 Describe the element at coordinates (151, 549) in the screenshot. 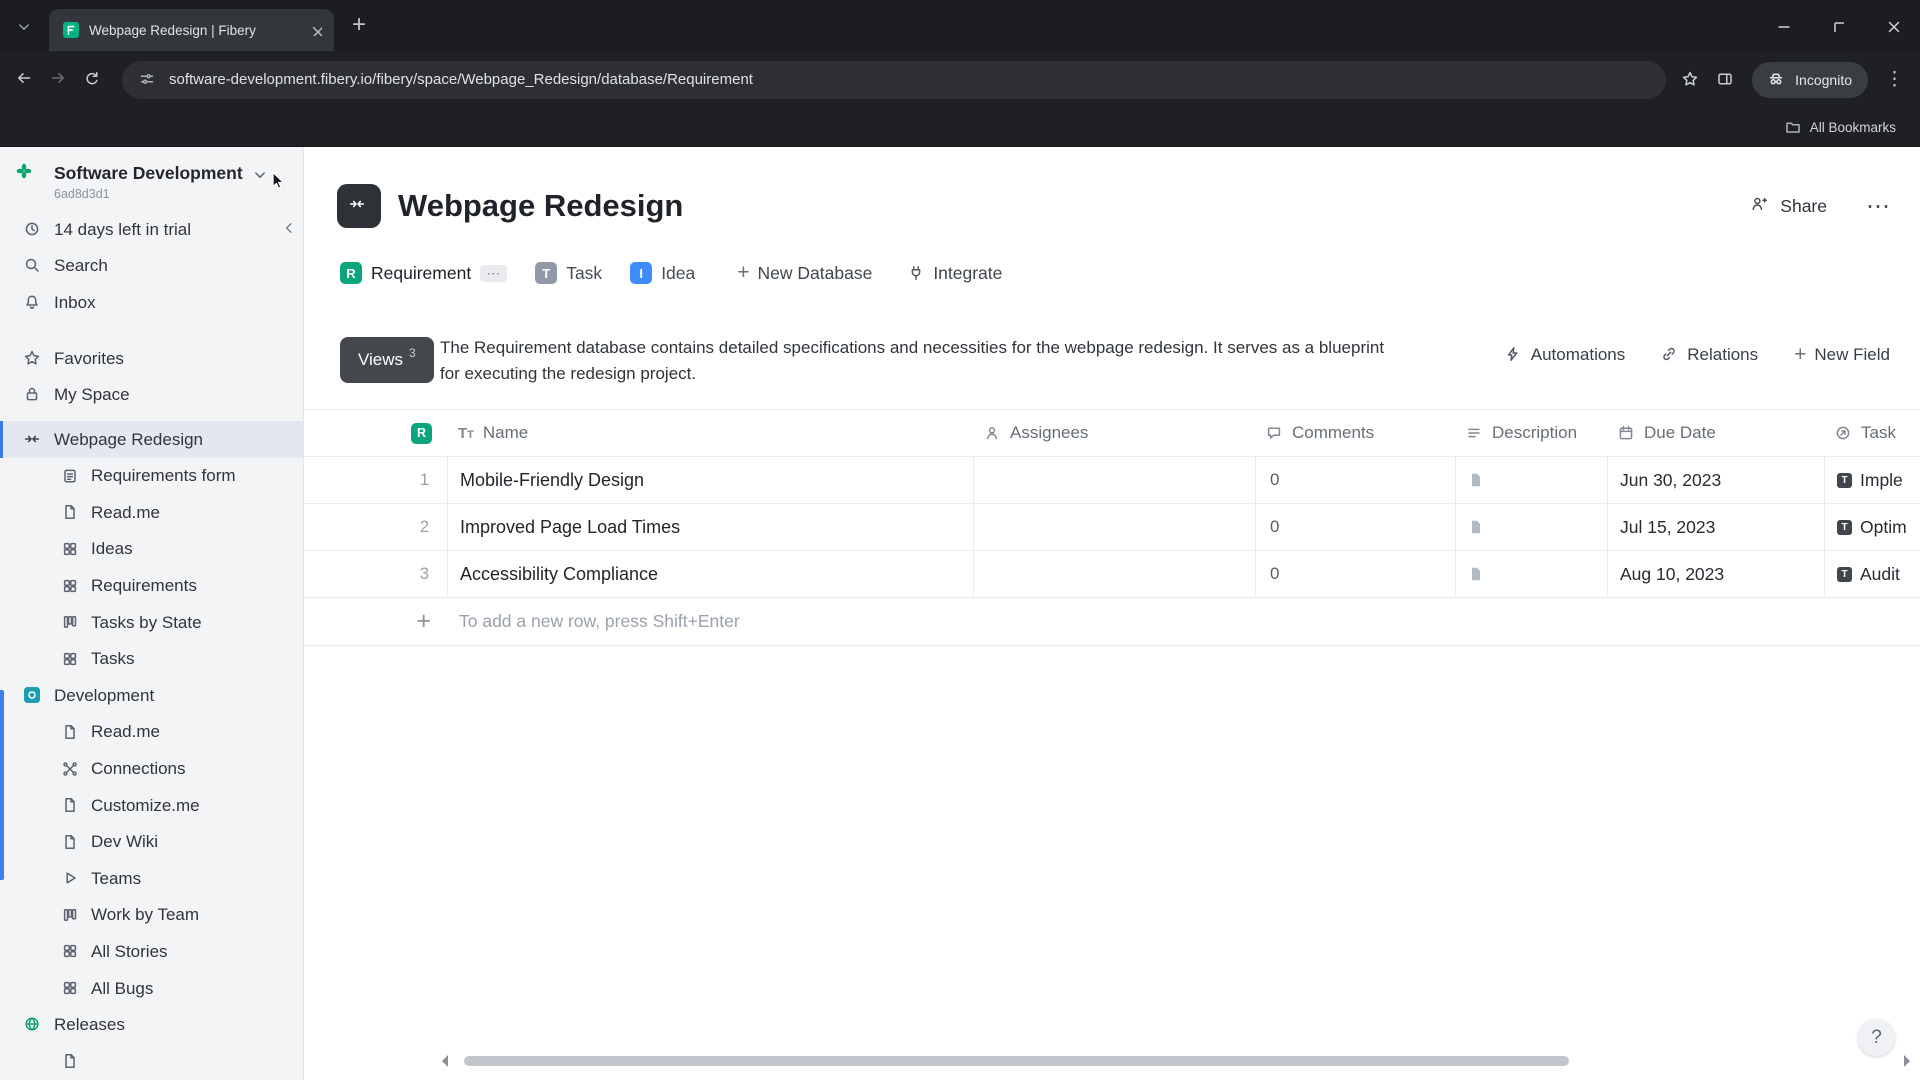

I see `sidebar-item-ideas: Ideas` at that location.